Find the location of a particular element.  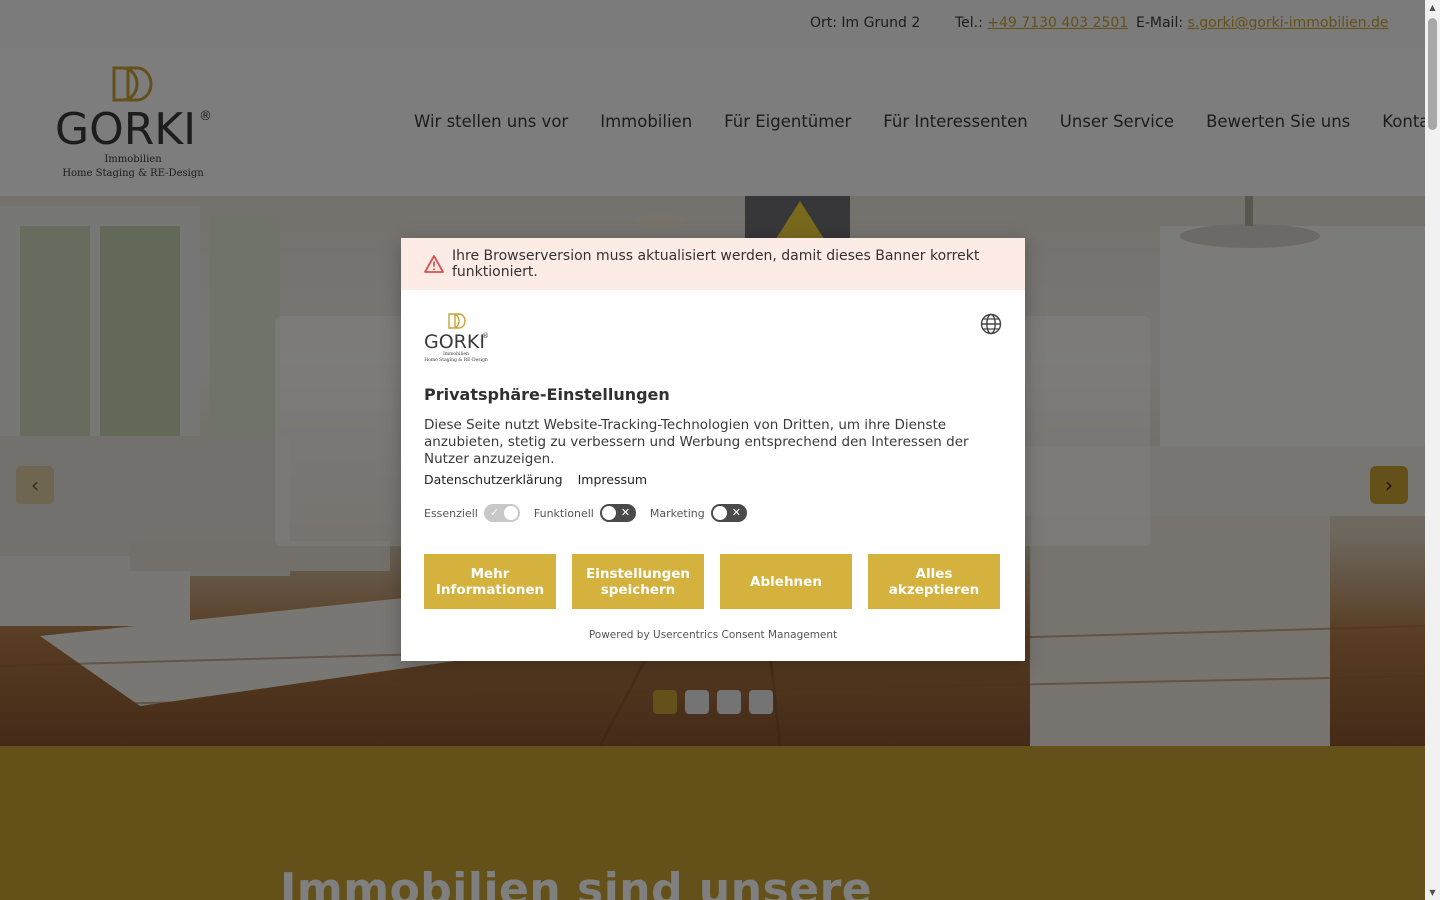

category-toggles: Essenziell ✓ Funktionell ✕ Marketing ✕ is located at coordinates (592, 513).